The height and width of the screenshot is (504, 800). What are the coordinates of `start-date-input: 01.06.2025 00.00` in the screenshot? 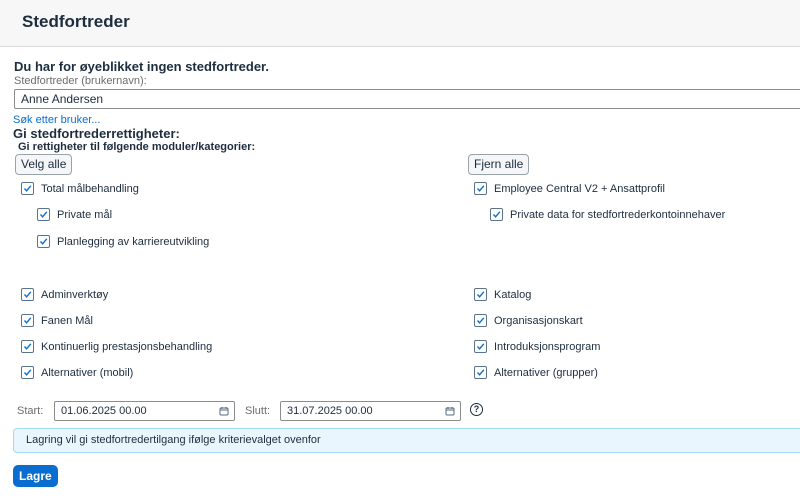 It's located at (144, 411).